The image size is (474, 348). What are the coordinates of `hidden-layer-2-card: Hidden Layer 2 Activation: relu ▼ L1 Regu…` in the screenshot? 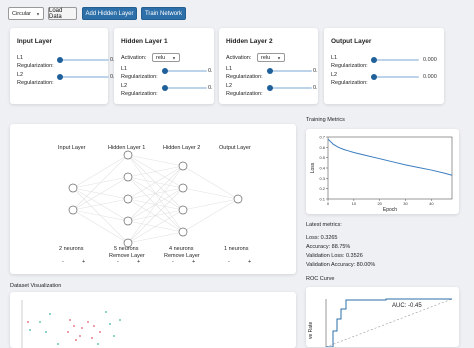 It's located at (268, 66).